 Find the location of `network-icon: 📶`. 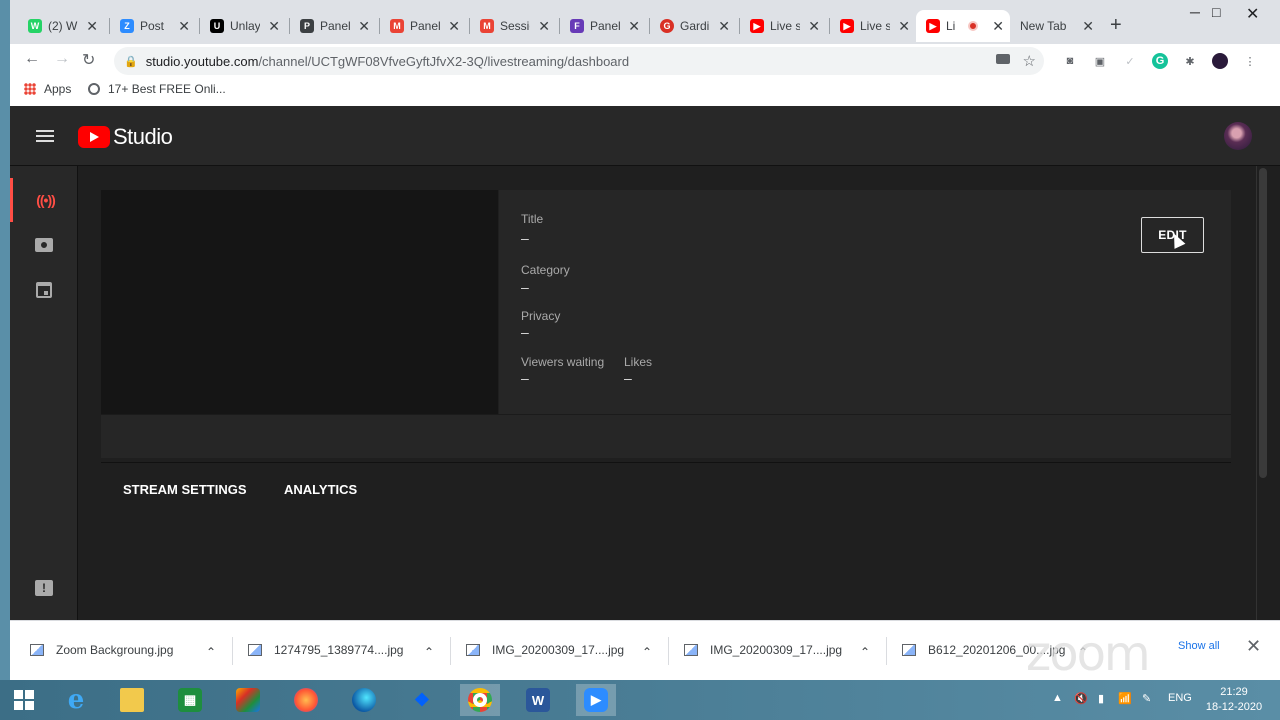

network-icon: 📶 is located at coordinates (1125, 698).